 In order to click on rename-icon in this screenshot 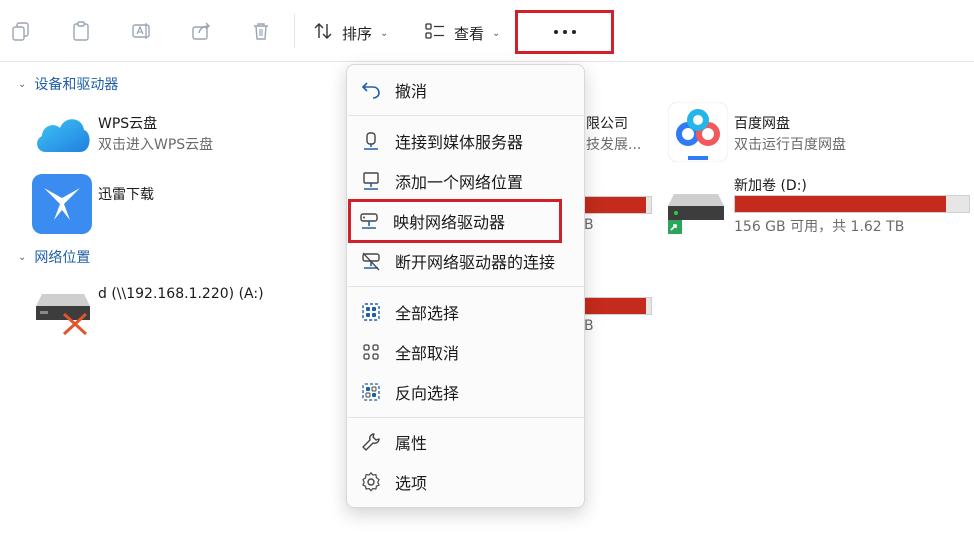, I will do `click(141, 31)`.